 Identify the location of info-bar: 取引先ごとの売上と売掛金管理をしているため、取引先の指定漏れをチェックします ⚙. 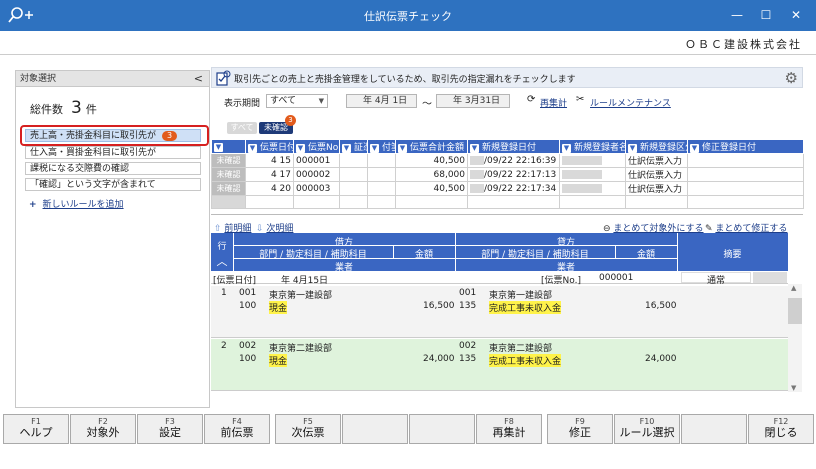
(507, 77).